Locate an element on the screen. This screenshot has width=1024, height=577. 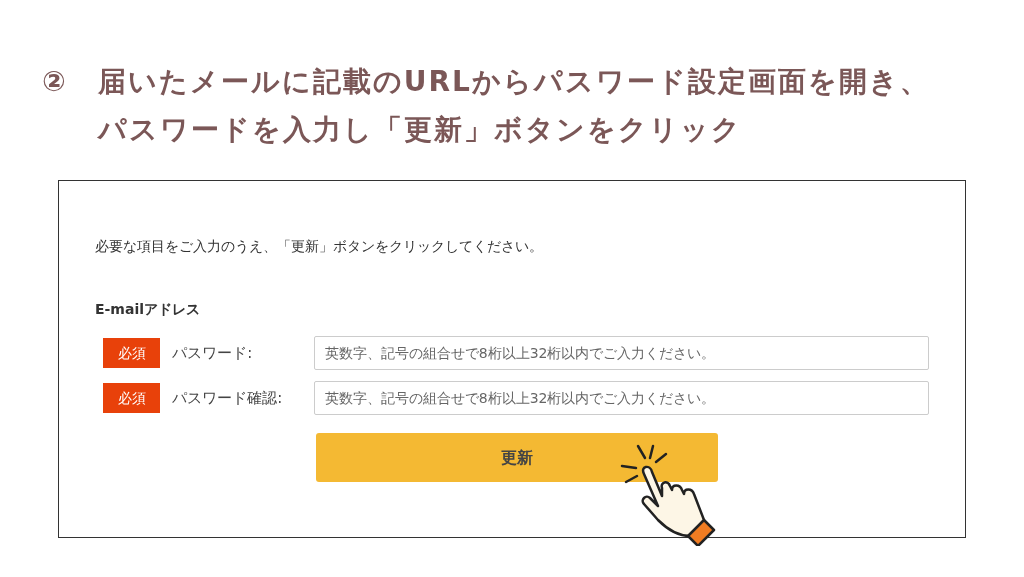
field-label: パスワード: is located at coordinates (213, 353).